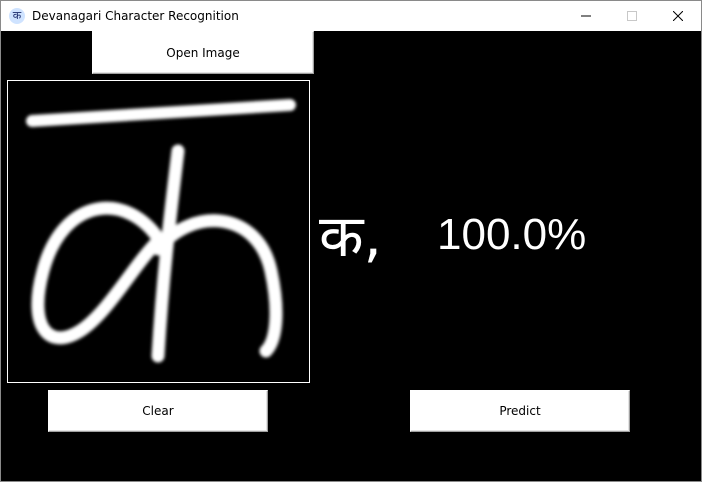 The height and width of the screenshot is (482, 702). I want to click on window-title: Devanagari Character Recognition, so click(135, 16).